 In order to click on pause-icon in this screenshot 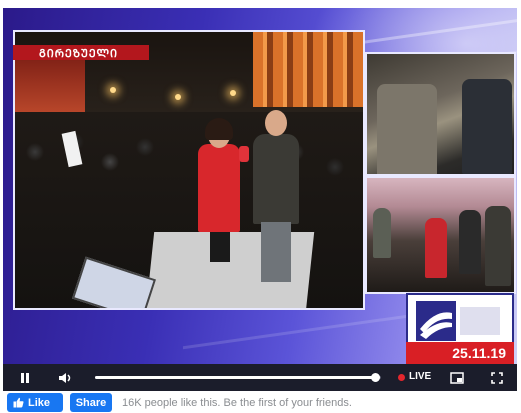, I will do `click(25, 377)`.